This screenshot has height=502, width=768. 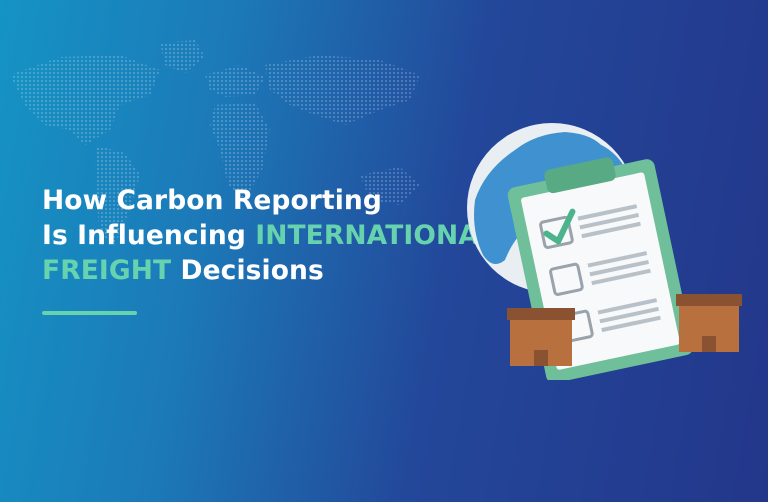 What do you see at coordinates (107, 270) in the screenshot?
I see `headline-accent-freight: FREIGHT` at bounding box center [107, 270].